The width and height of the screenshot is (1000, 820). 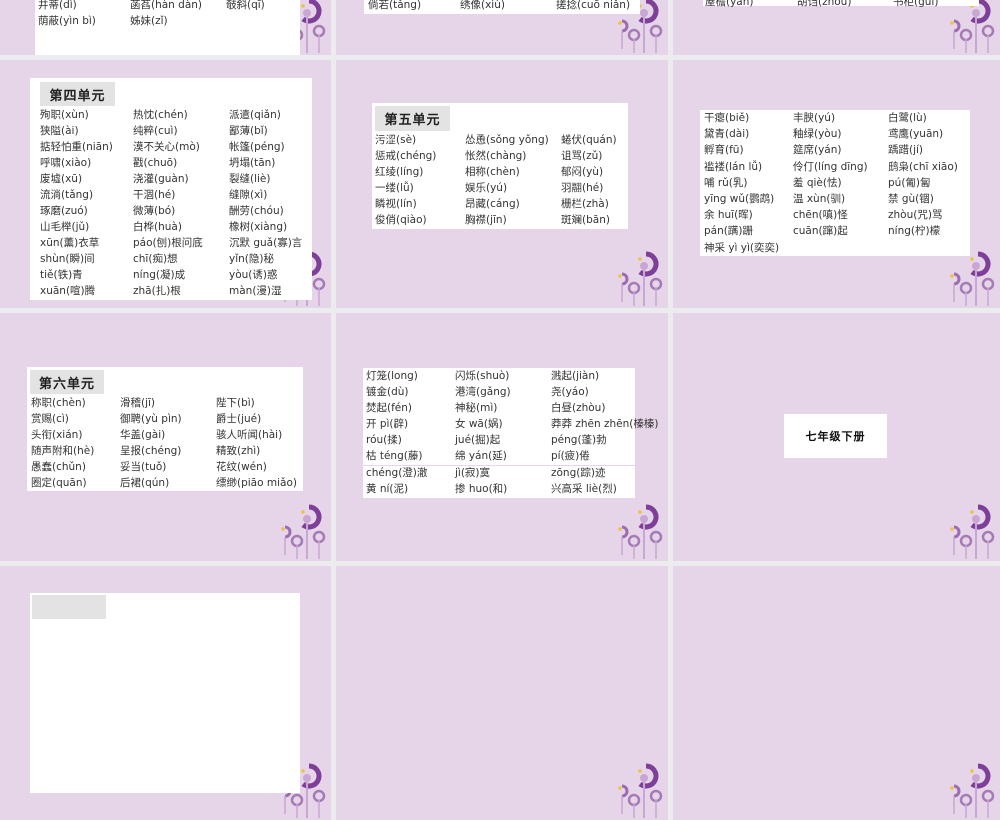 What do you see at coordinates (154, 195) in the screenshot?
I see `word-entry: 干涸(hé)` at bounding box center [154, 195].